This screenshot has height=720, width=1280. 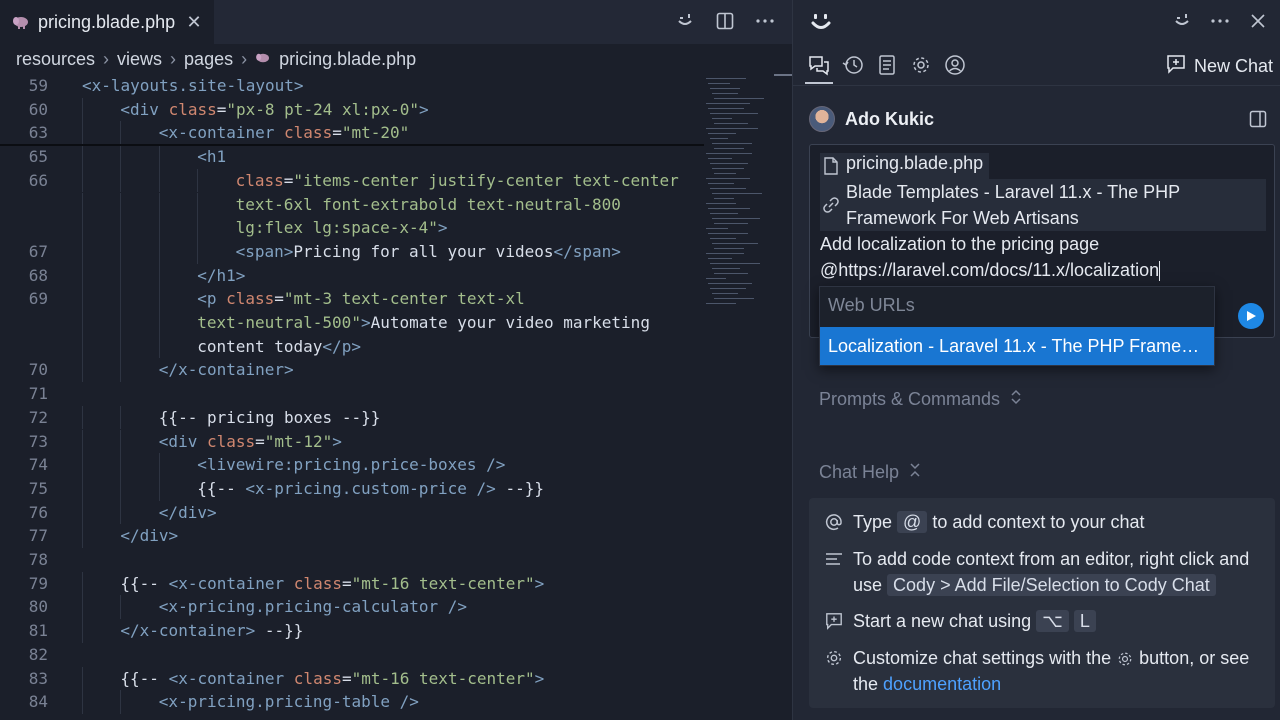 I want to click on context-file-chip: pricing.blade.php, so click(x=905, y=166).